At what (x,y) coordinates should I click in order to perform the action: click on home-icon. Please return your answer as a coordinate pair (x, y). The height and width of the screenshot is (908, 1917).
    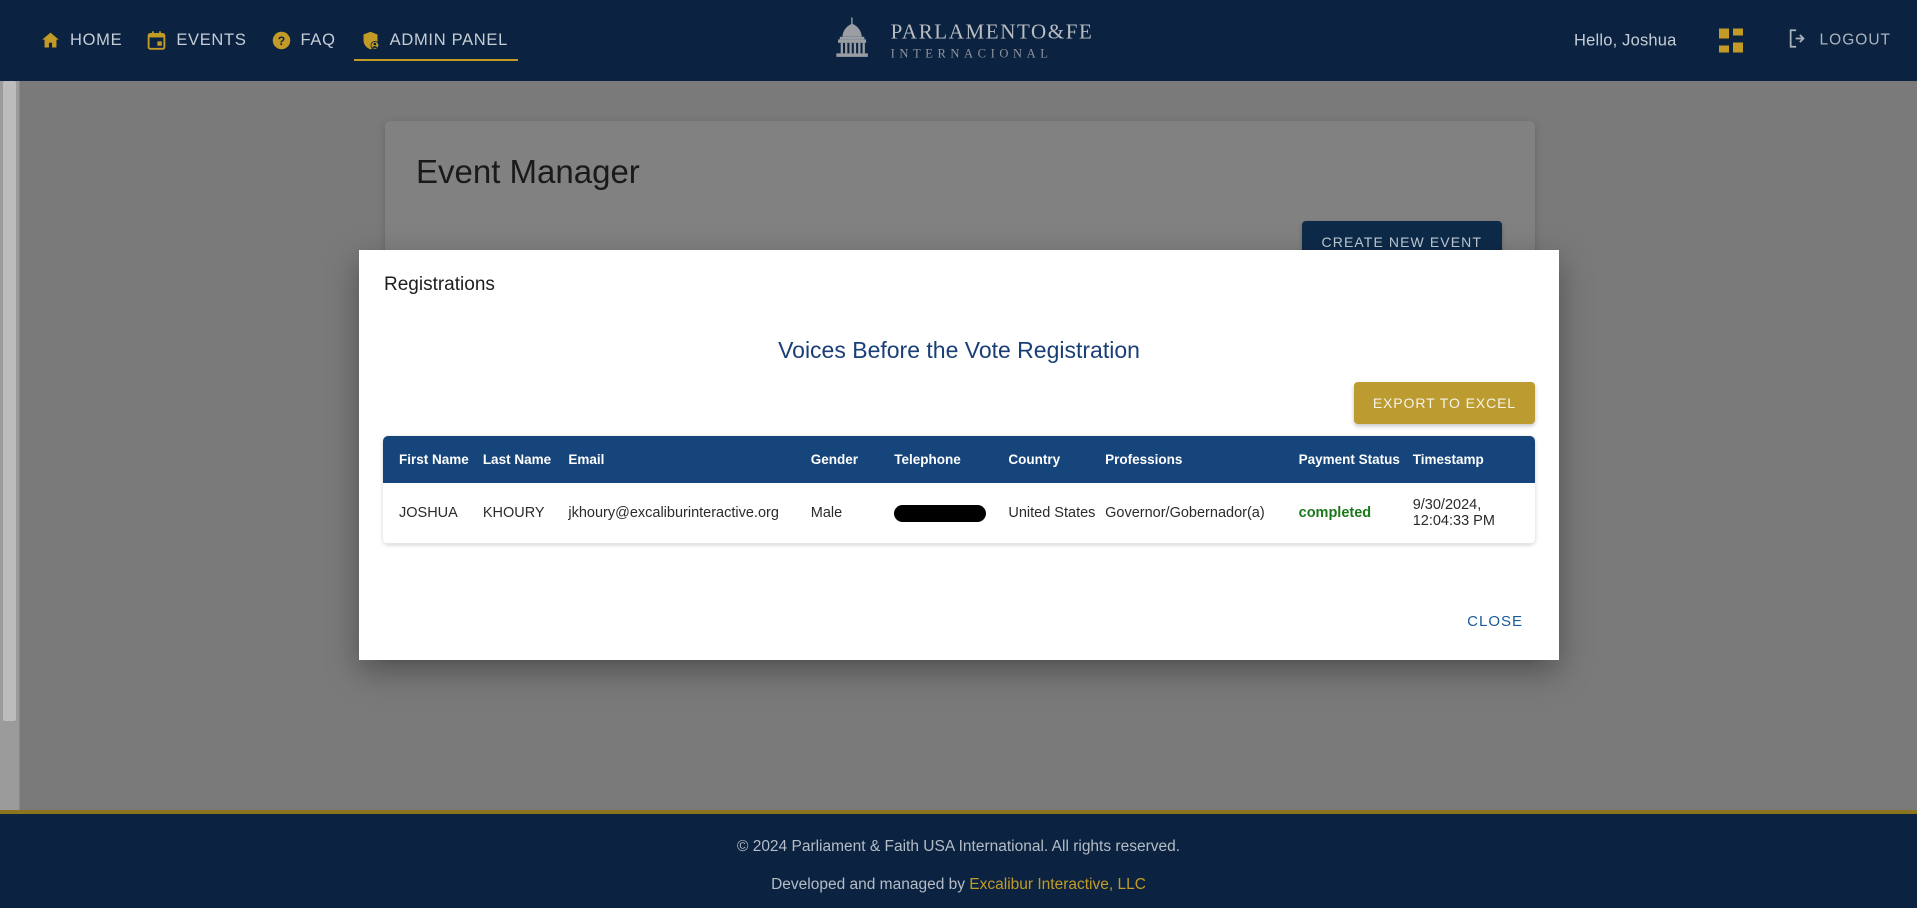
    Looking at the image, I should click on (50, 40).